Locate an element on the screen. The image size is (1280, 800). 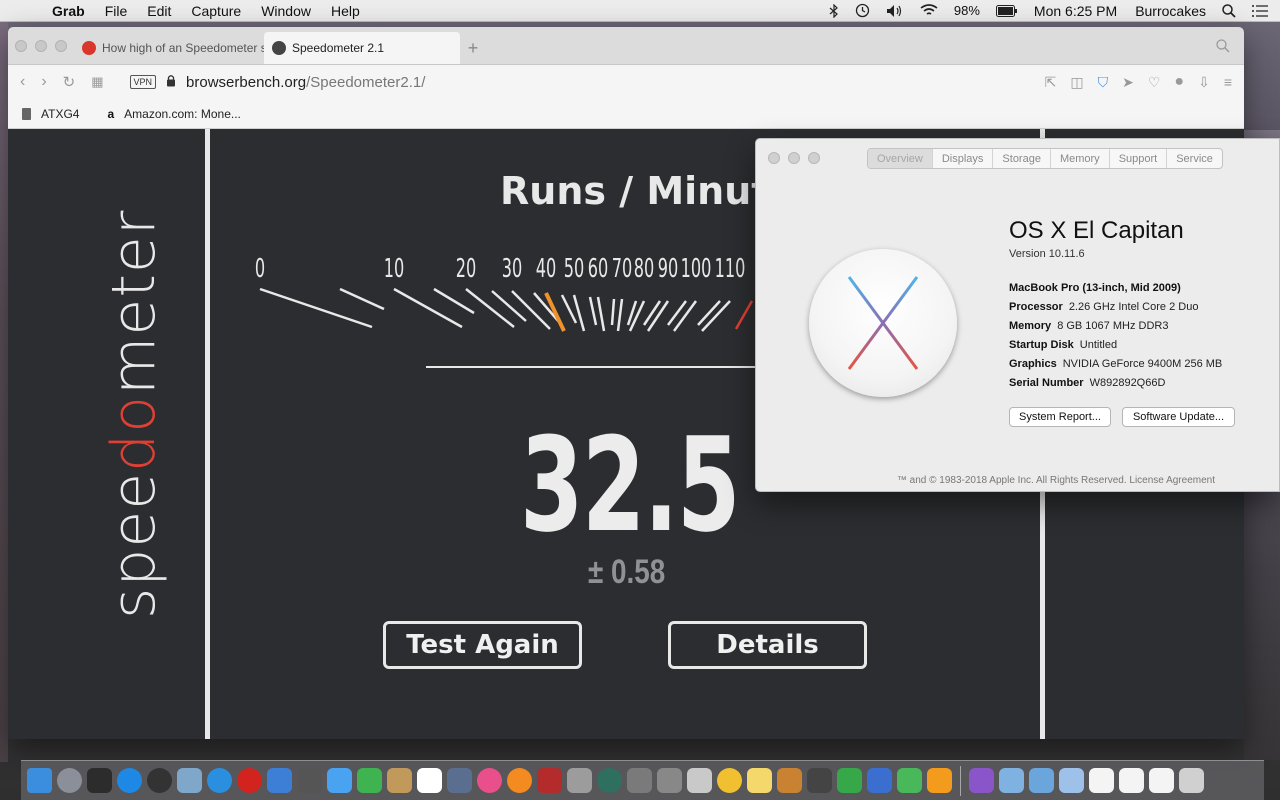
send-icon: ➤ is located at coordinates (1128, 82).